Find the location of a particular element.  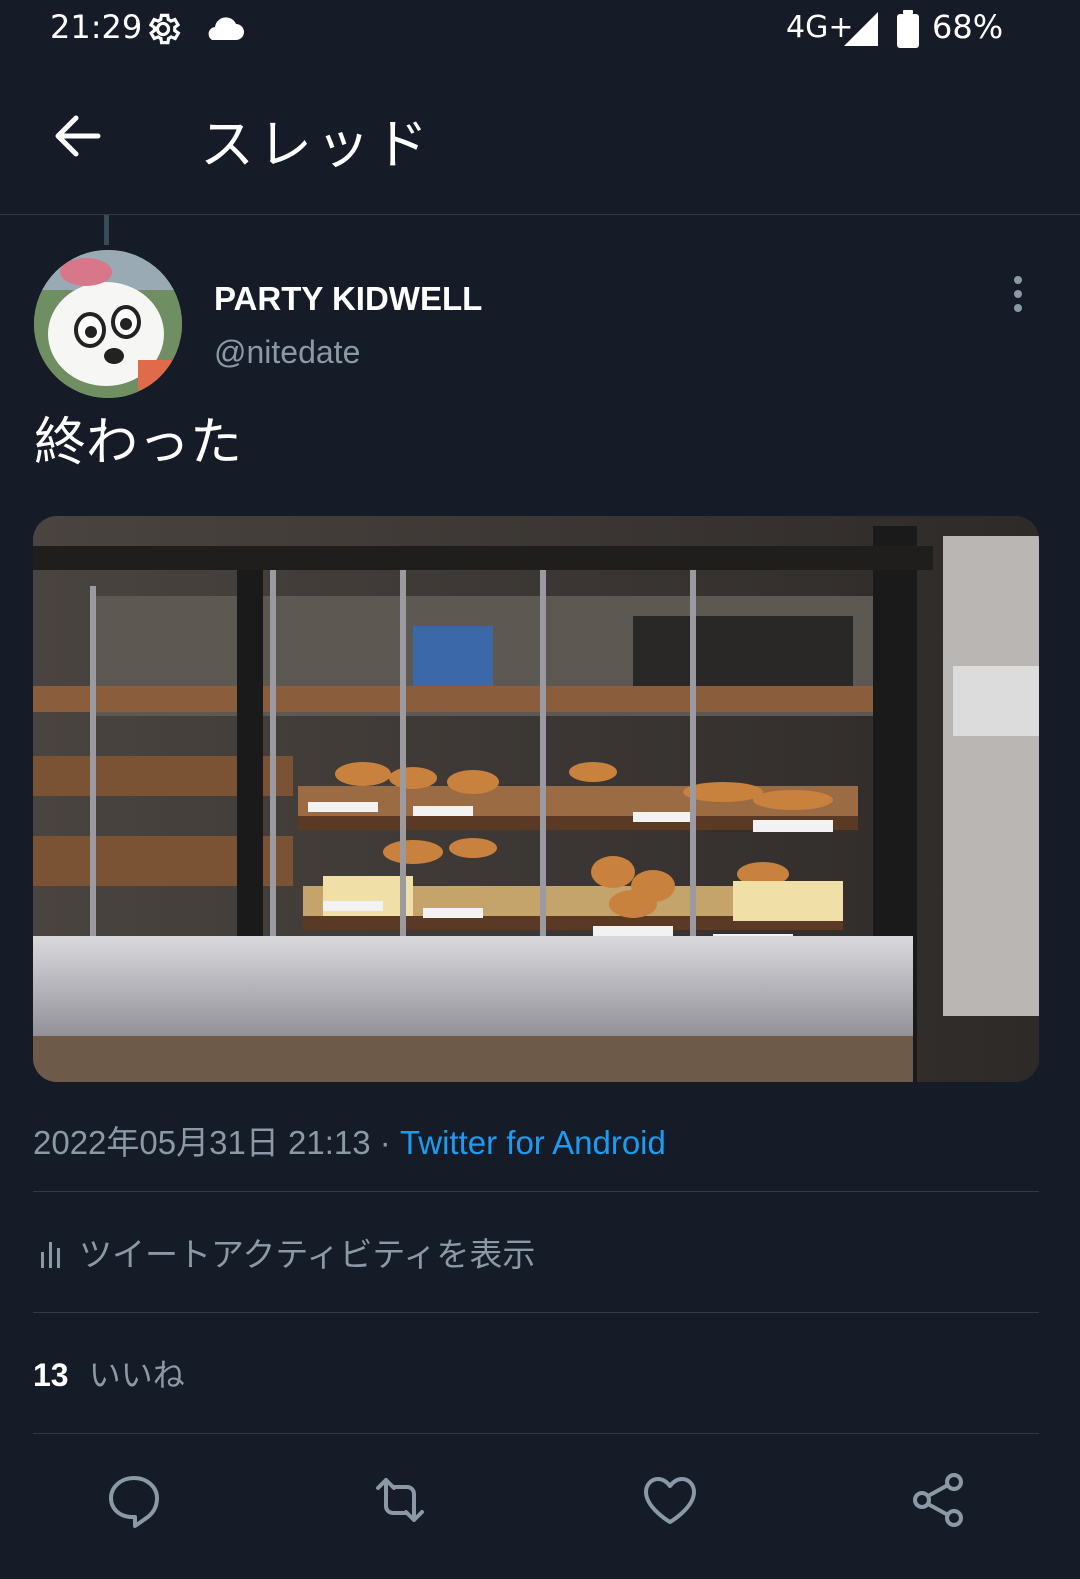

more-options-button is located at coordinates (1018, 294).